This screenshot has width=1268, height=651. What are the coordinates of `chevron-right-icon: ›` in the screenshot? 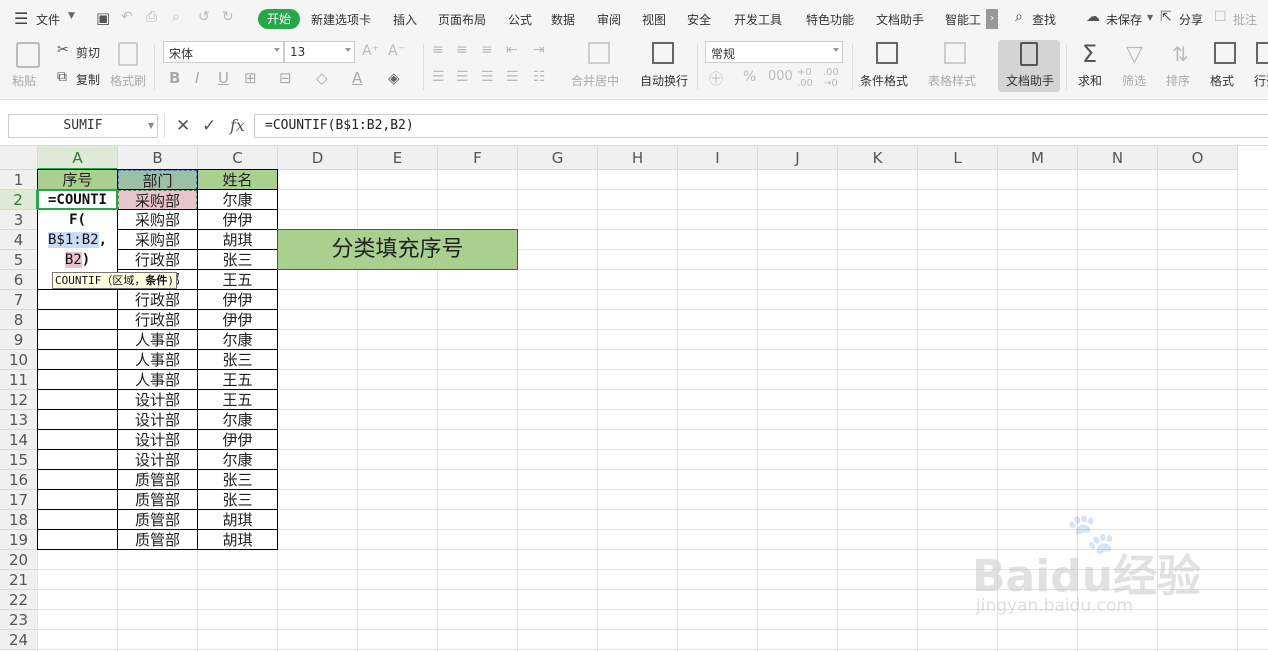 It's located at (992, 19).